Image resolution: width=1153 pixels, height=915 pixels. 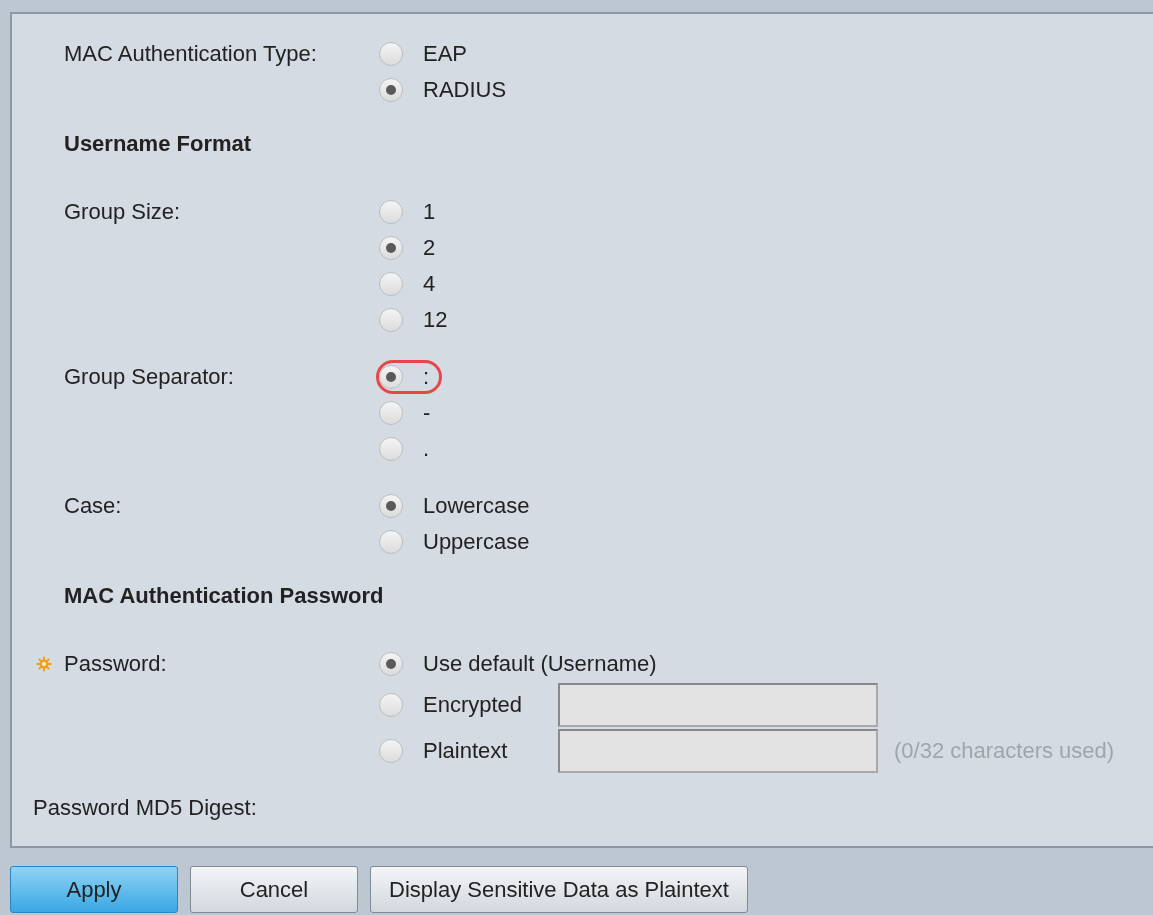 I want to click on option-label: 12, so click(x=435, y=320).